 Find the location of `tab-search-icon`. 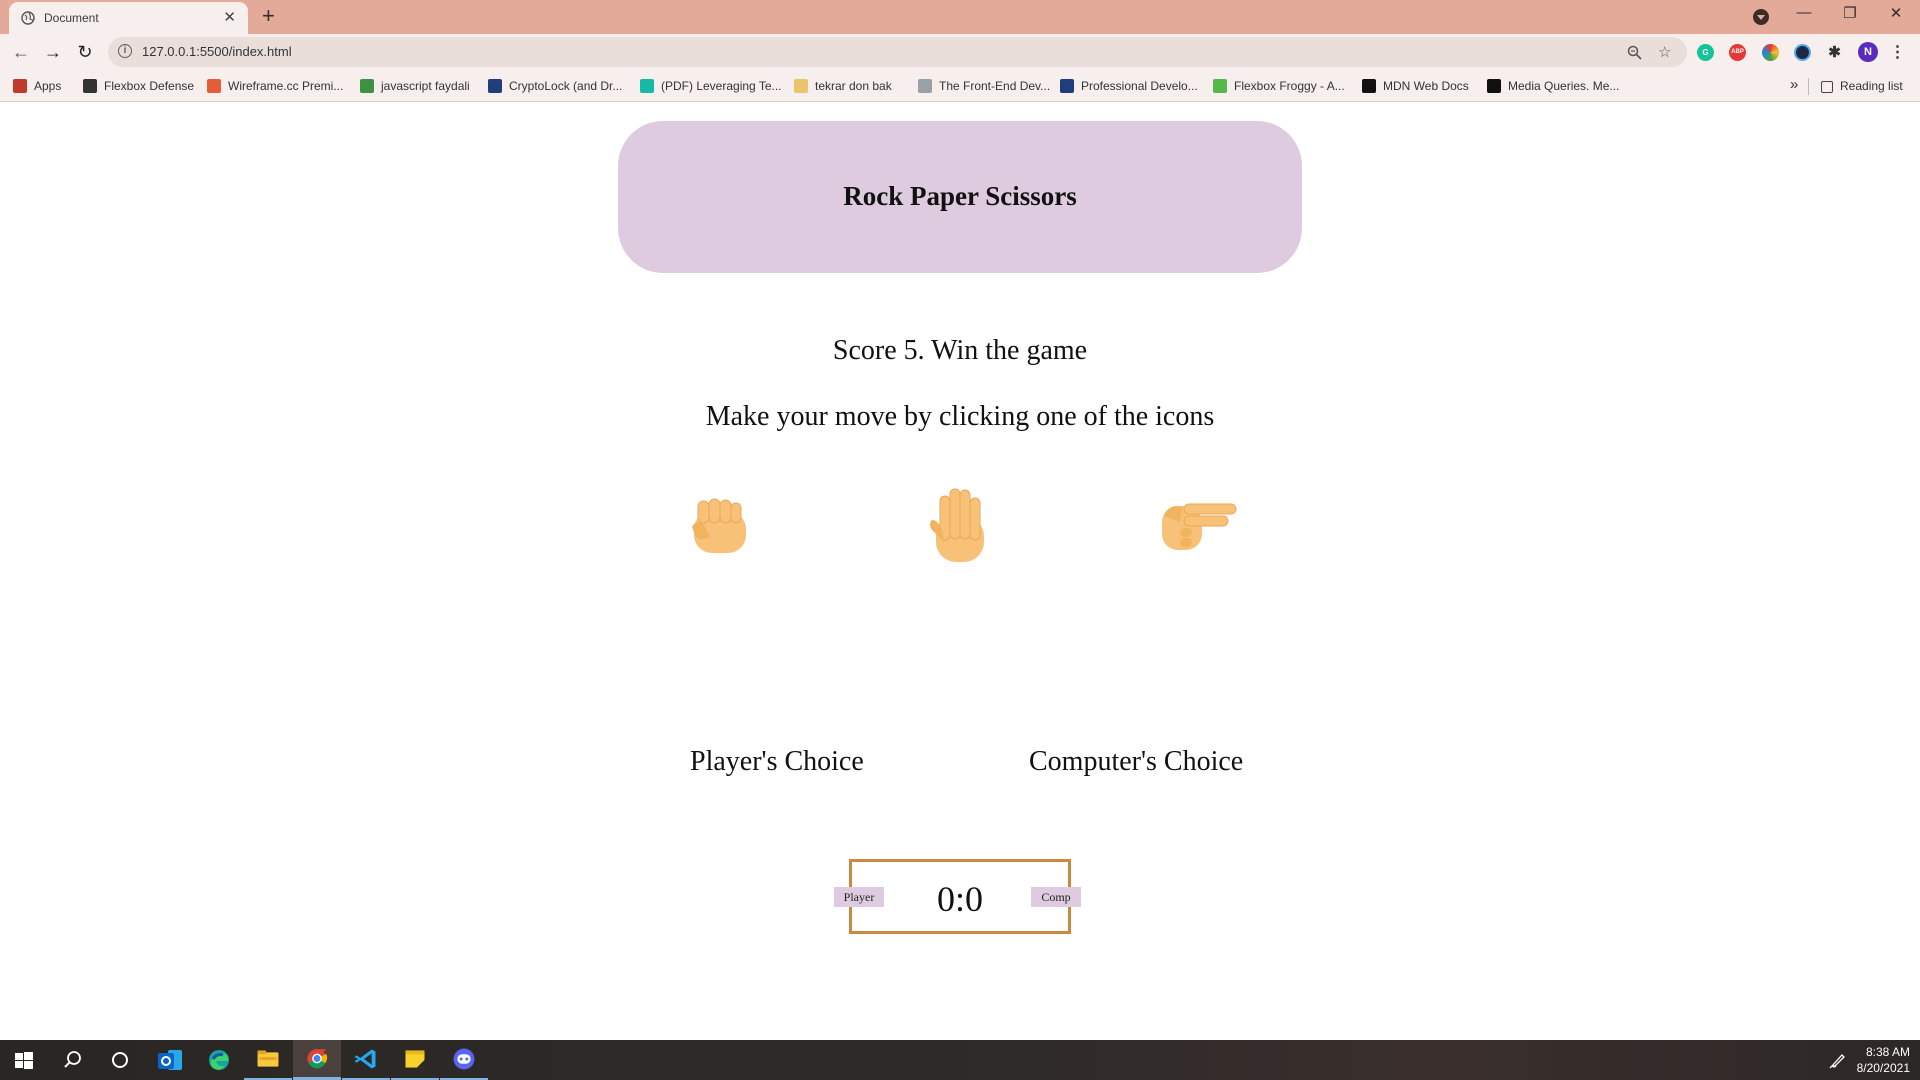

tab-search-icon is located at coordinates (1761, 17).